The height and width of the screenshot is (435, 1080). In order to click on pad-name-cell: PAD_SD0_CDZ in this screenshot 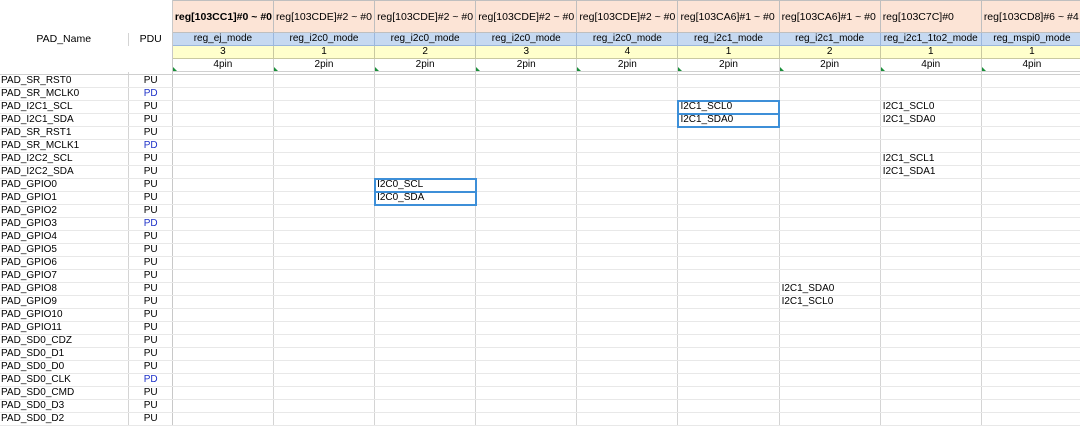, I will do `click(64, 341)`.